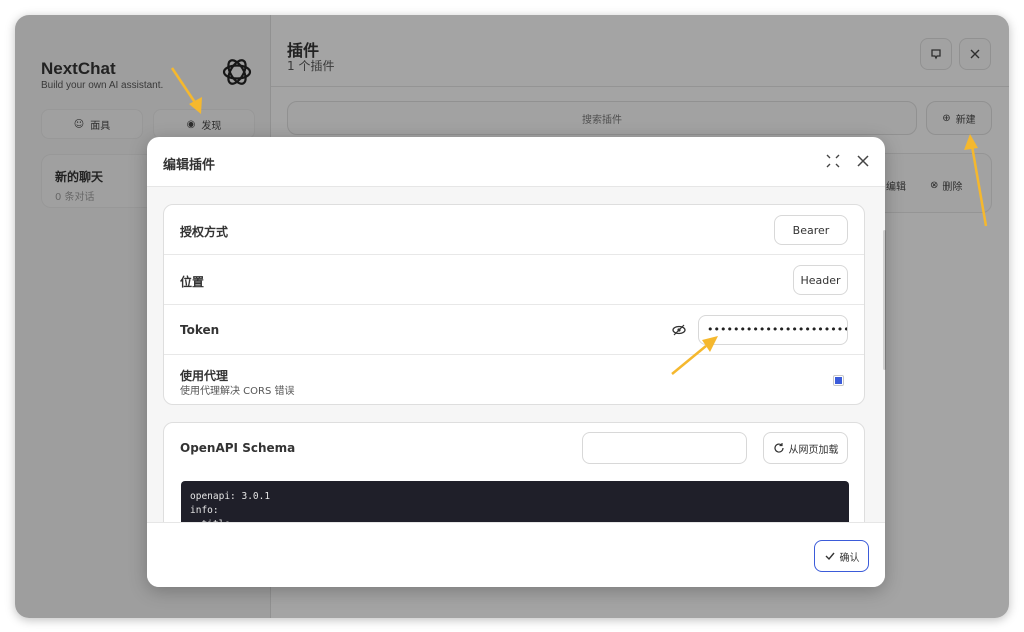 The image size is (1024, 632). Describe the element at coordinates (694, 355) in the screenshot. I see `annotation-arrow-token` at that location.